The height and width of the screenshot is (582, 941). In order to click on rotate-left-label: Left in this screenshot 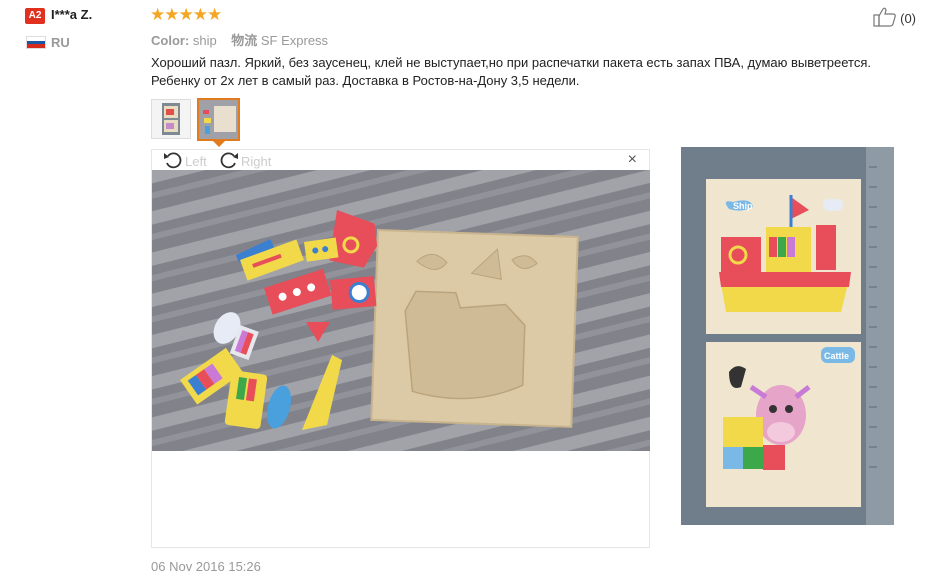, I will do `click(196, 161)`.